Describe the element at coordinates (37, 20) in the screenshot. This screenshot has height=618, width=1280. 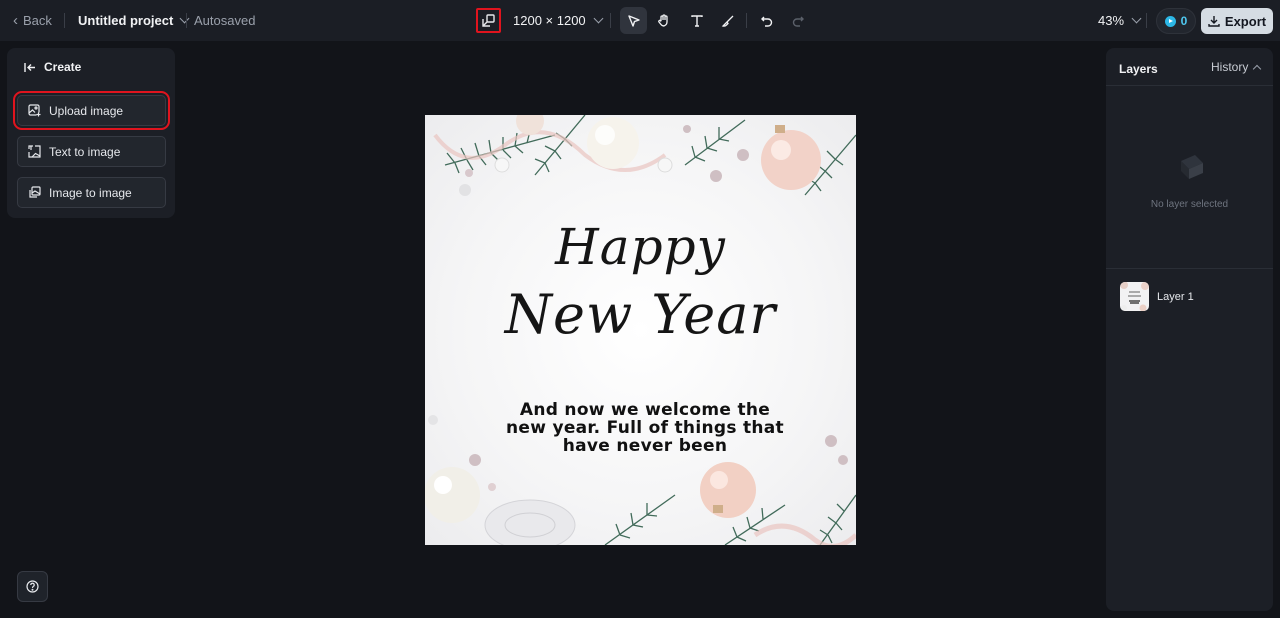
I see `back-label: Back` at that location.